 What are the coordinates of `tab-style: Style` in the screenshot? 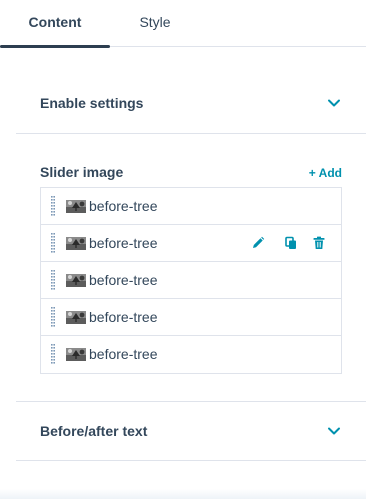 It's located at (155, 23).